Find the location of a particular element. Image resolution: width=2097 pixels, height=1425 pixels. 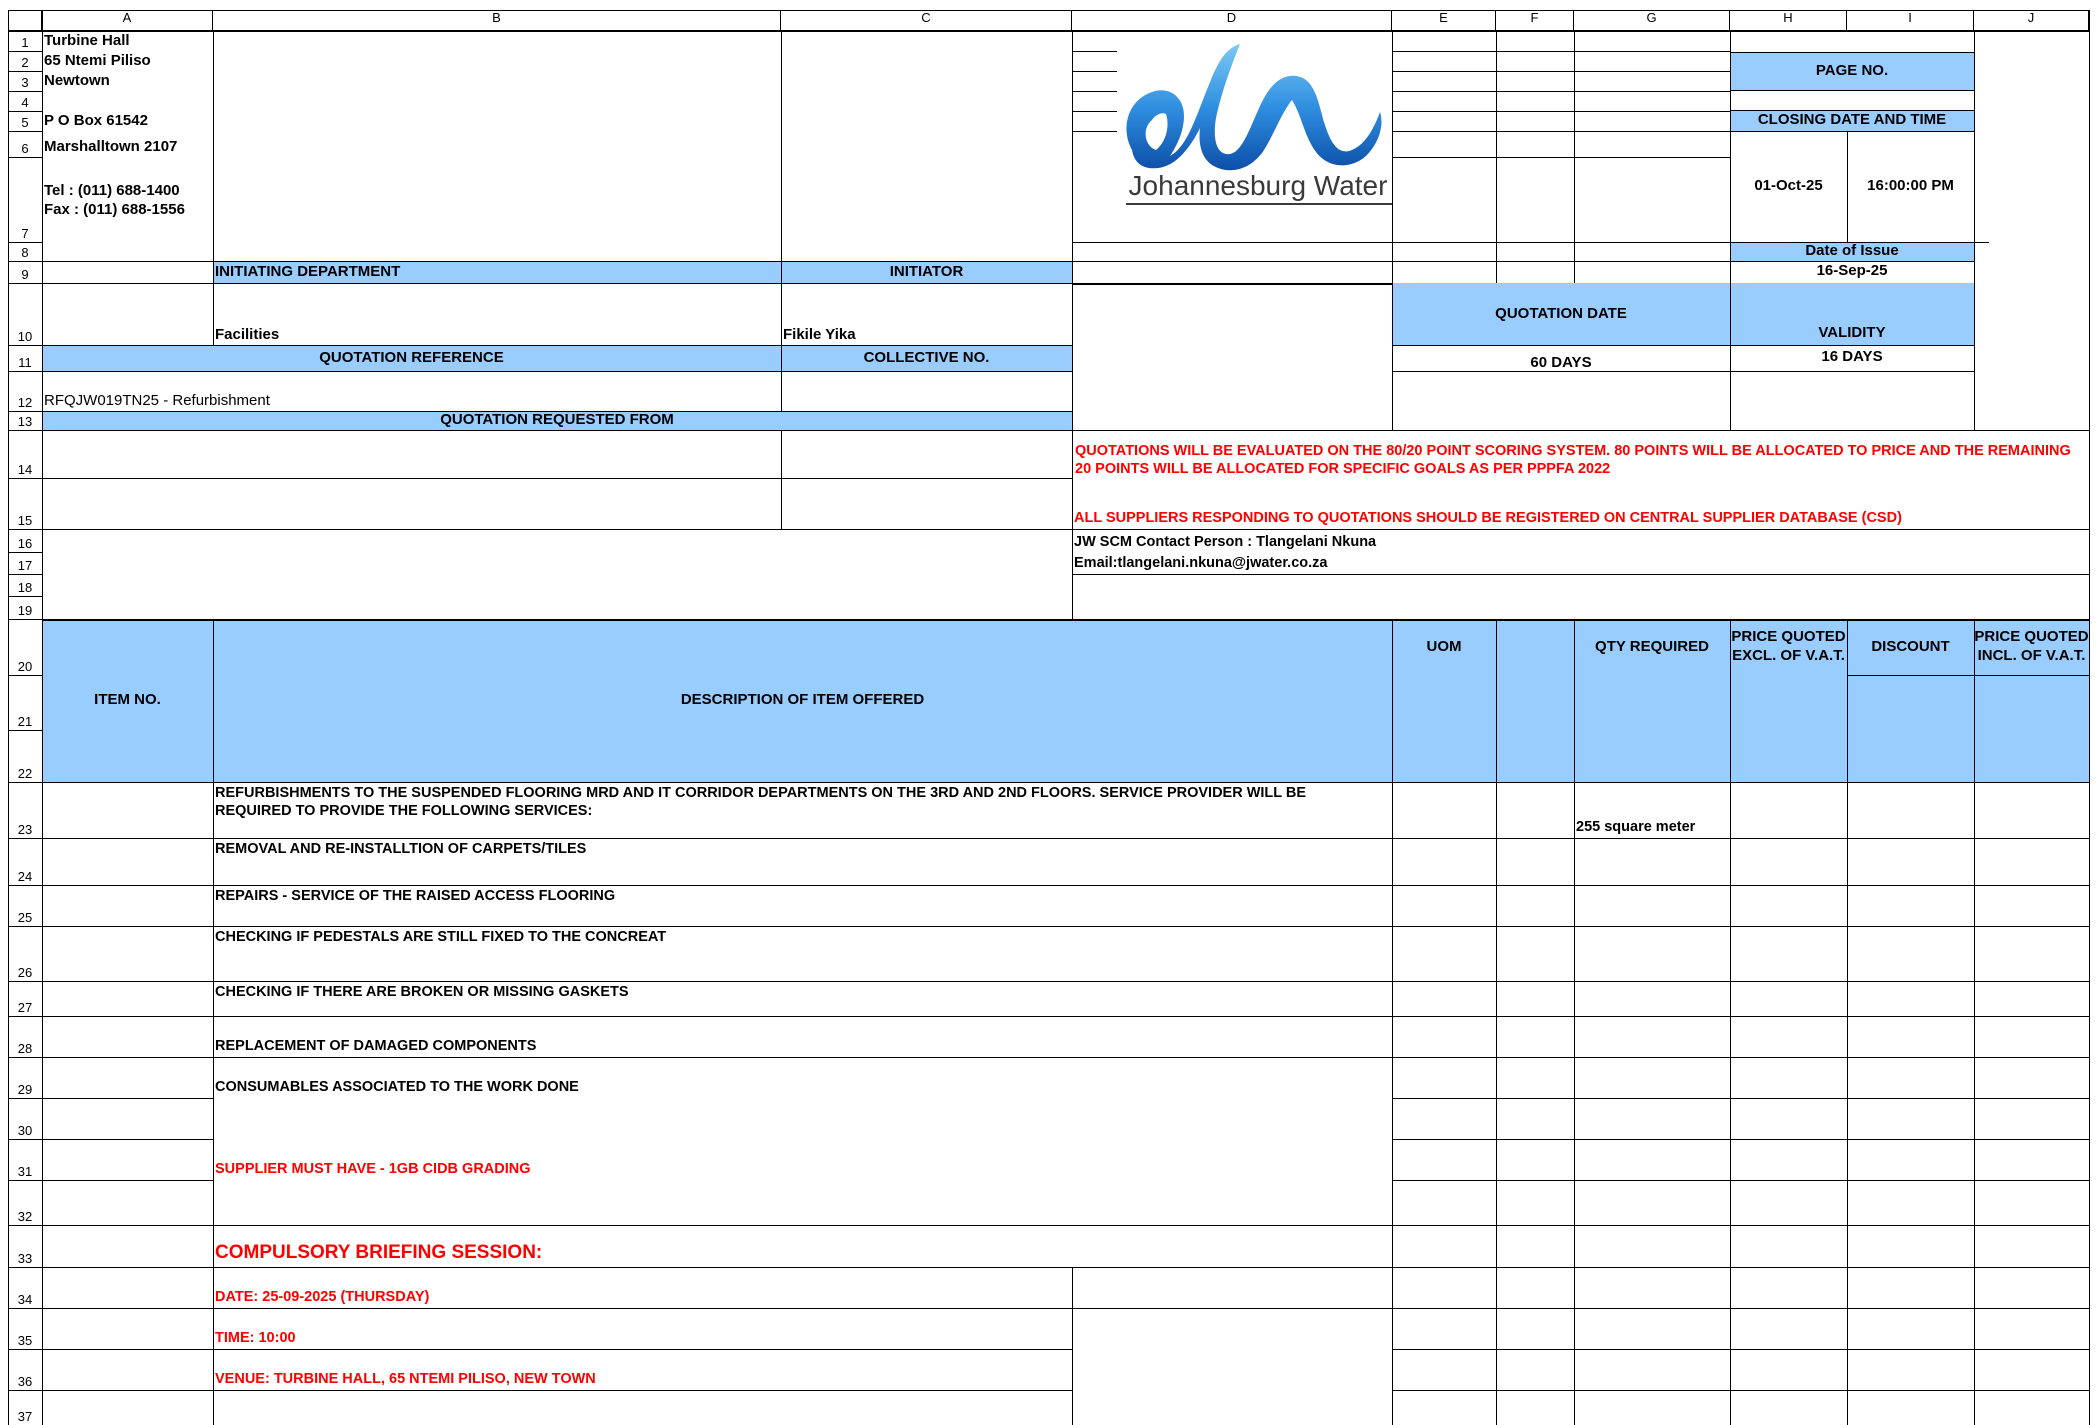

row-header-30: 30 is located at coordinates (25, 1118).